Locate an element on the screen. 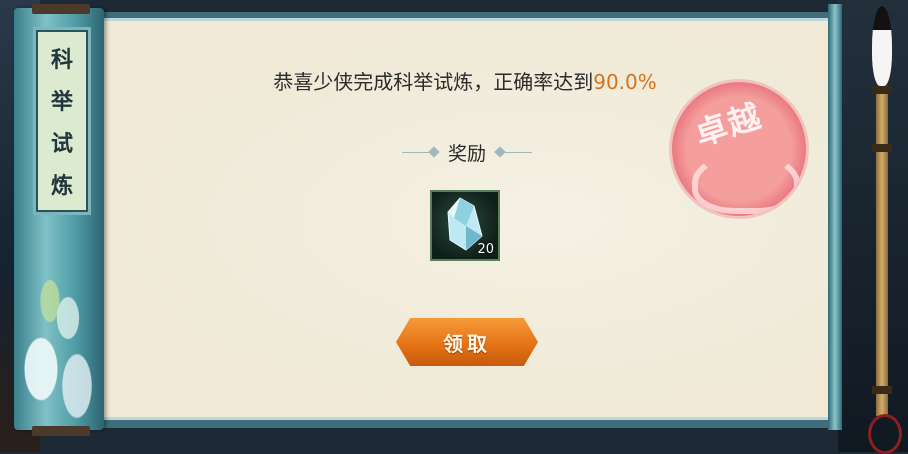 The image size is (908, 454). seal-text: 卓越 is located at coordinates (728, 125).